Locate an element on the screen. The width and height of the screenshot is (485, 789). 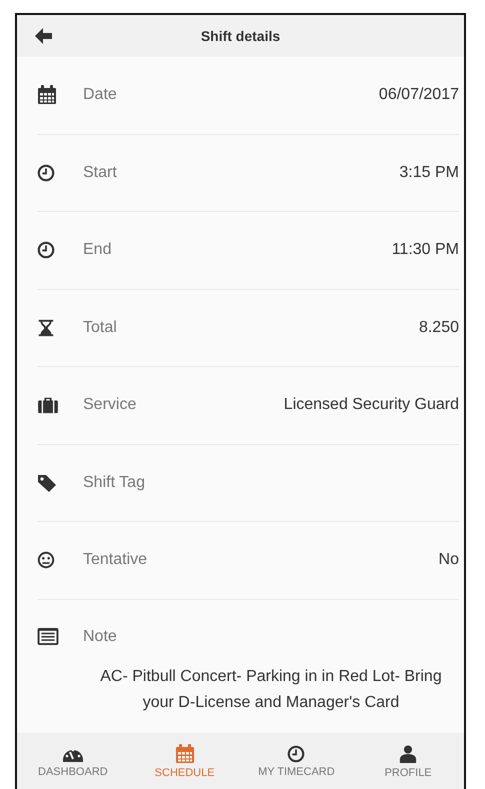
nav-tab: SCHEDULE is located at coordinates (184, 760).